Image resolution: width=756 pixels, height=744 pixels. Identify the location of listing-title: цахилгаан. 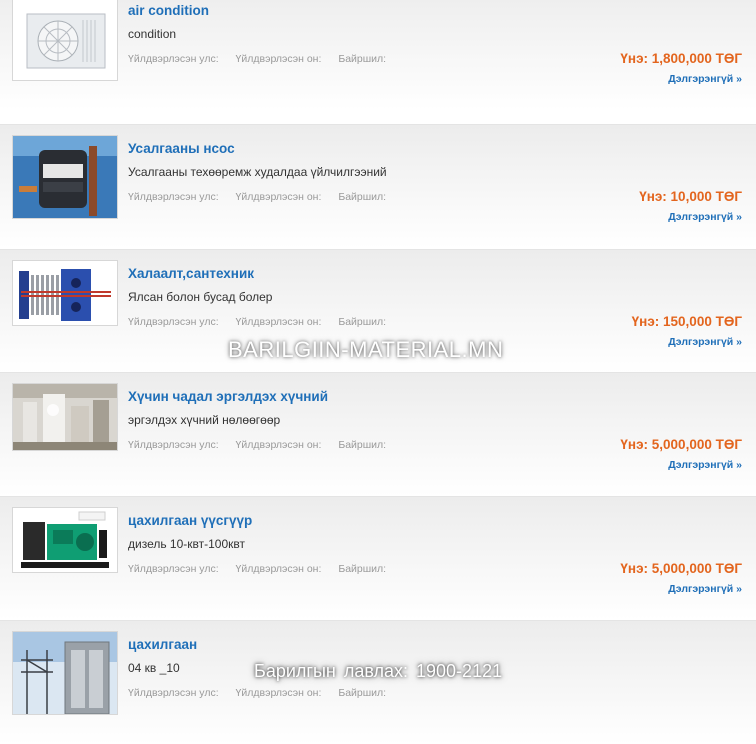
(162, 644).